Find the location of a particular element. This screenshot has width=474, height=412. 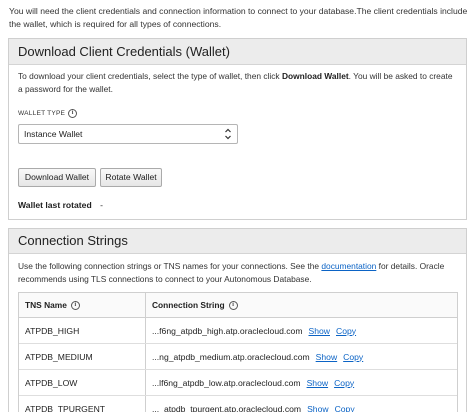

table-header: TNS Name i Connection String i is located at coordinates (238, 305).